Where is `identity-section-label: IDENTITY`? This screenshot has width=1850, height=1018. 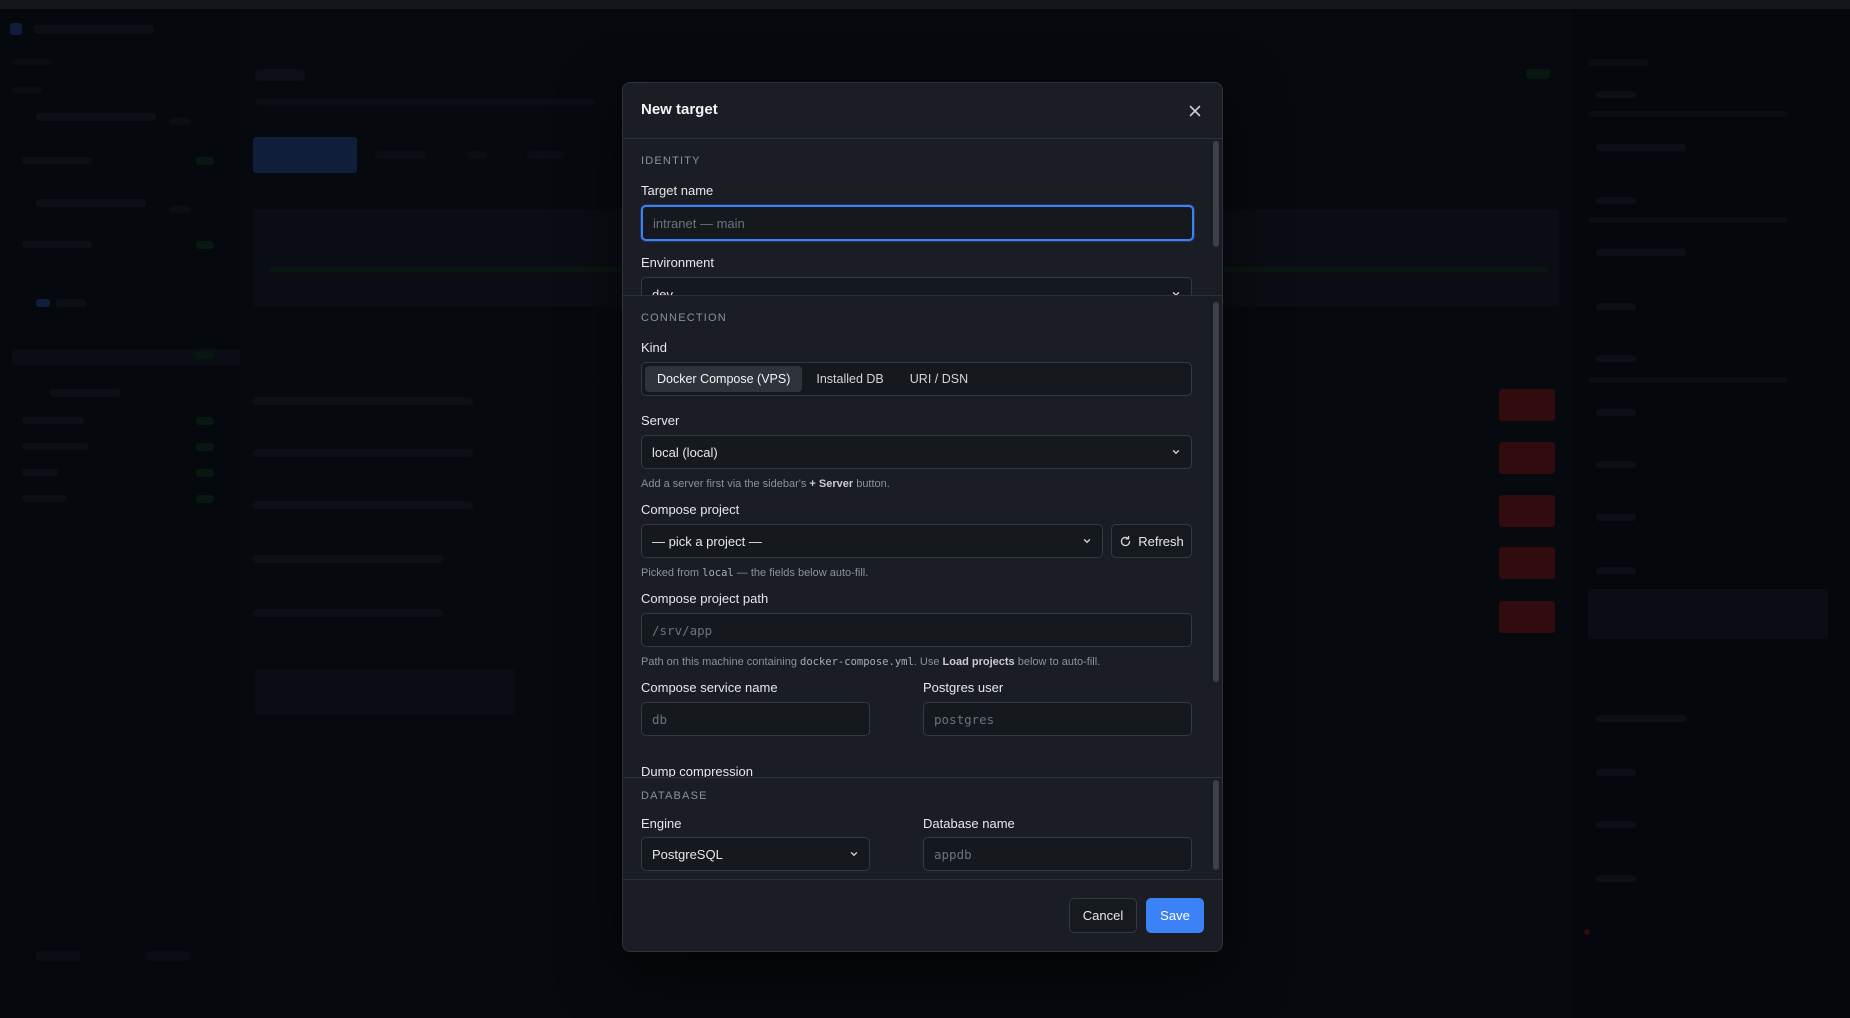 identity-section-label: IDENTITY is located at coordinates (671, 161).